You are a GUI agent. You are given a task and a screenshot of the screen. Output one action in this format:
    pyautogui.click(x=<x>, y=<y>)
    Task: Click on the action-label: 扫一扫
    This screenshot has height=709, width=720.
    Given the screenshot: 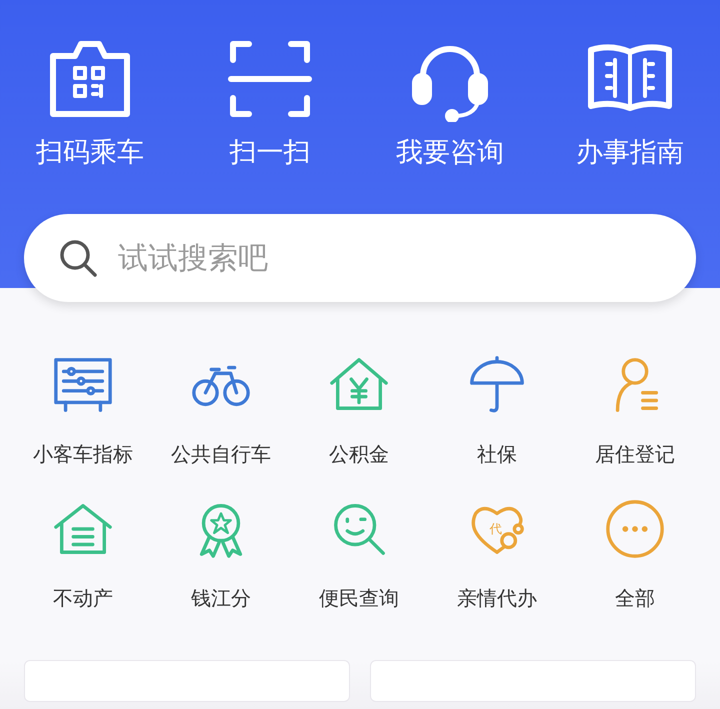 What is the action you would take?
    pyautogui.click(x=270, y=153)
    